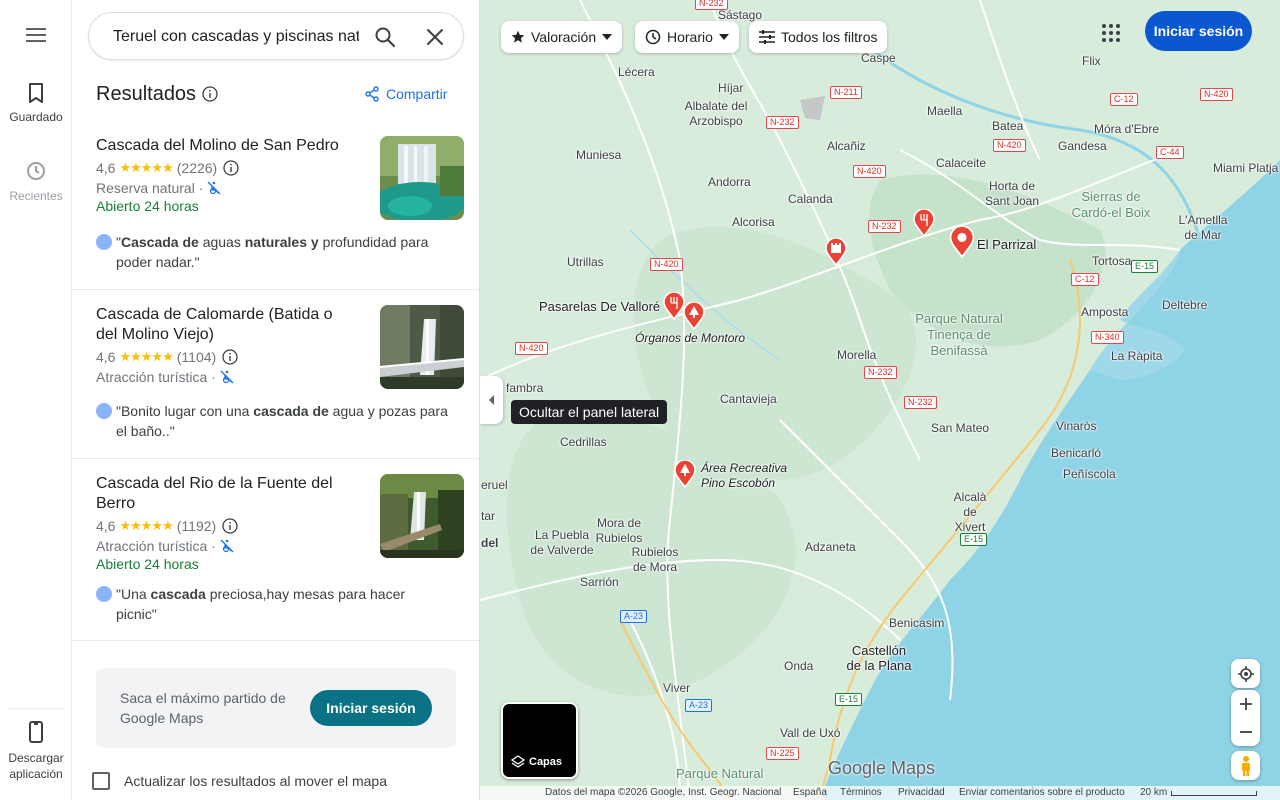 This screenshot has height=800, width=1280. I want to click on collapse-panel-button, so click(491, 400).